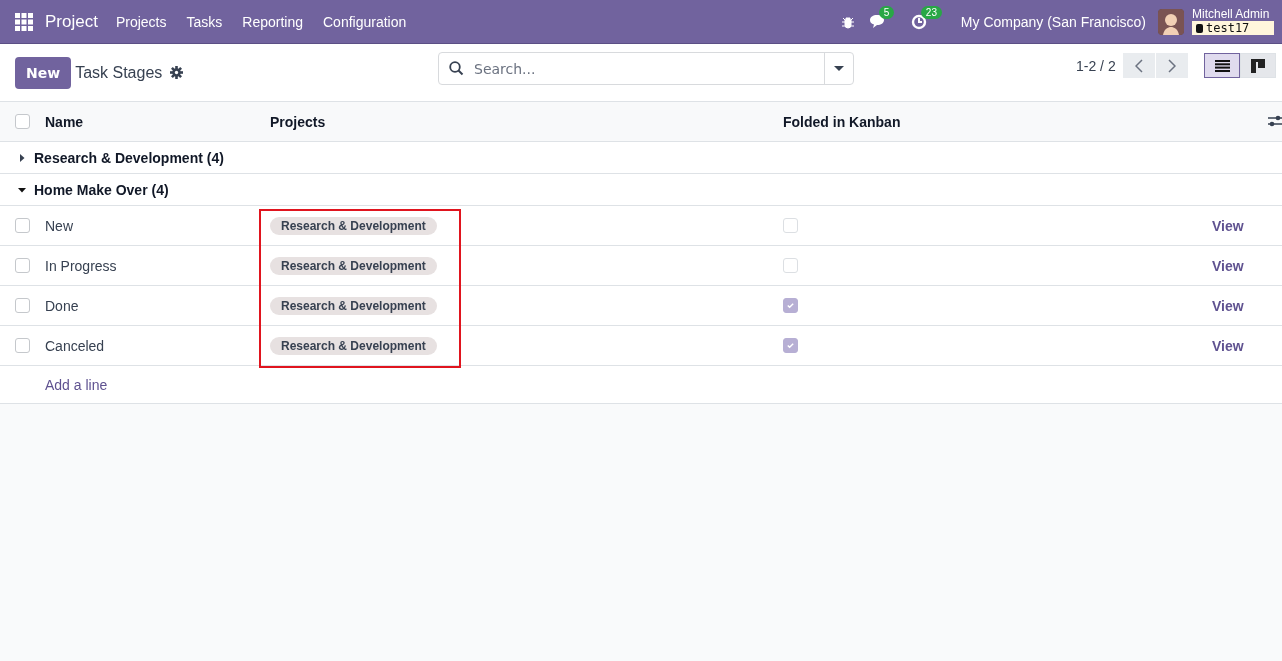 This screenshot has height=661, width=1282. Describe the element at coordinates (81, 265) in the screenshot. I see `stage-name: In Progress` at that location.